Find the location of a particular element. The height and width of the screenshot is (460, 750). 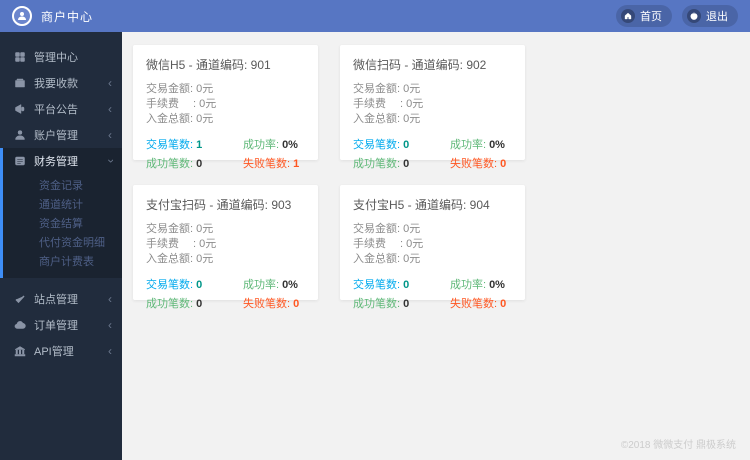

card-stats: 交易笔数: 0 成功率: 0% 成功笔数: 0 失败笔数: 0 is located at coordinates (432, 153).